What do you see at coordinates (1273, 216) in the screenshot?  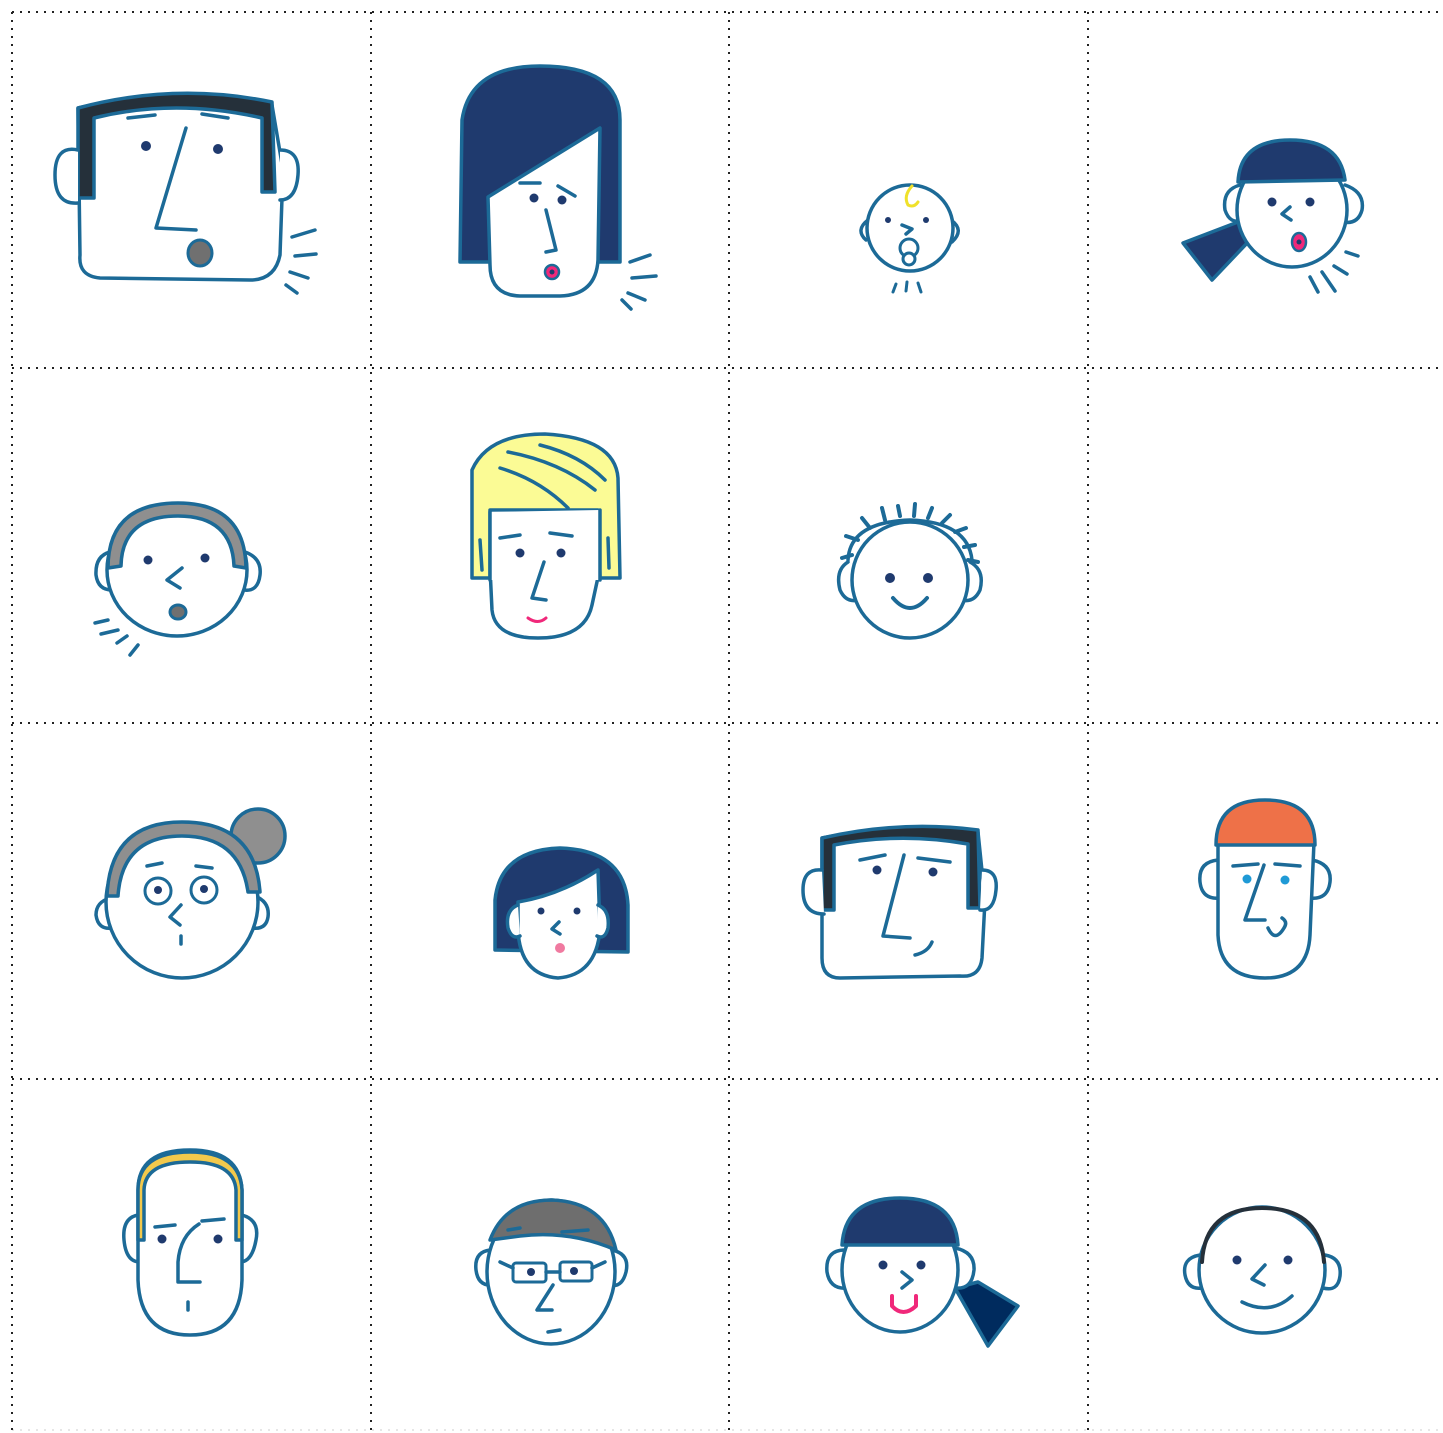 I see `girl-ponytail-icon` at bounding box center [1273, 216].